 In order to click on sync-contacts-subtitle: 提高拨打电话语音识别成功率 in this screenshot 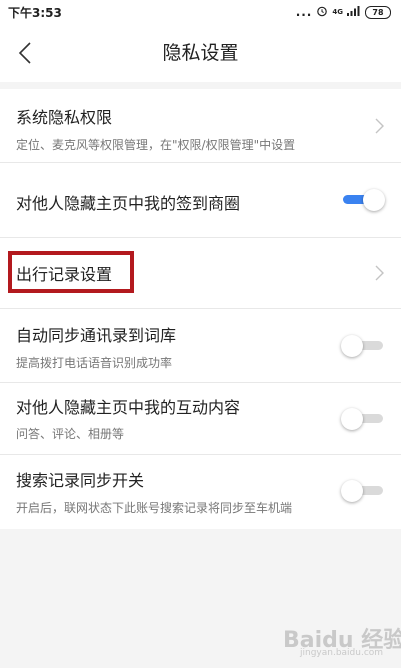, I will do `click(94, 363)`.